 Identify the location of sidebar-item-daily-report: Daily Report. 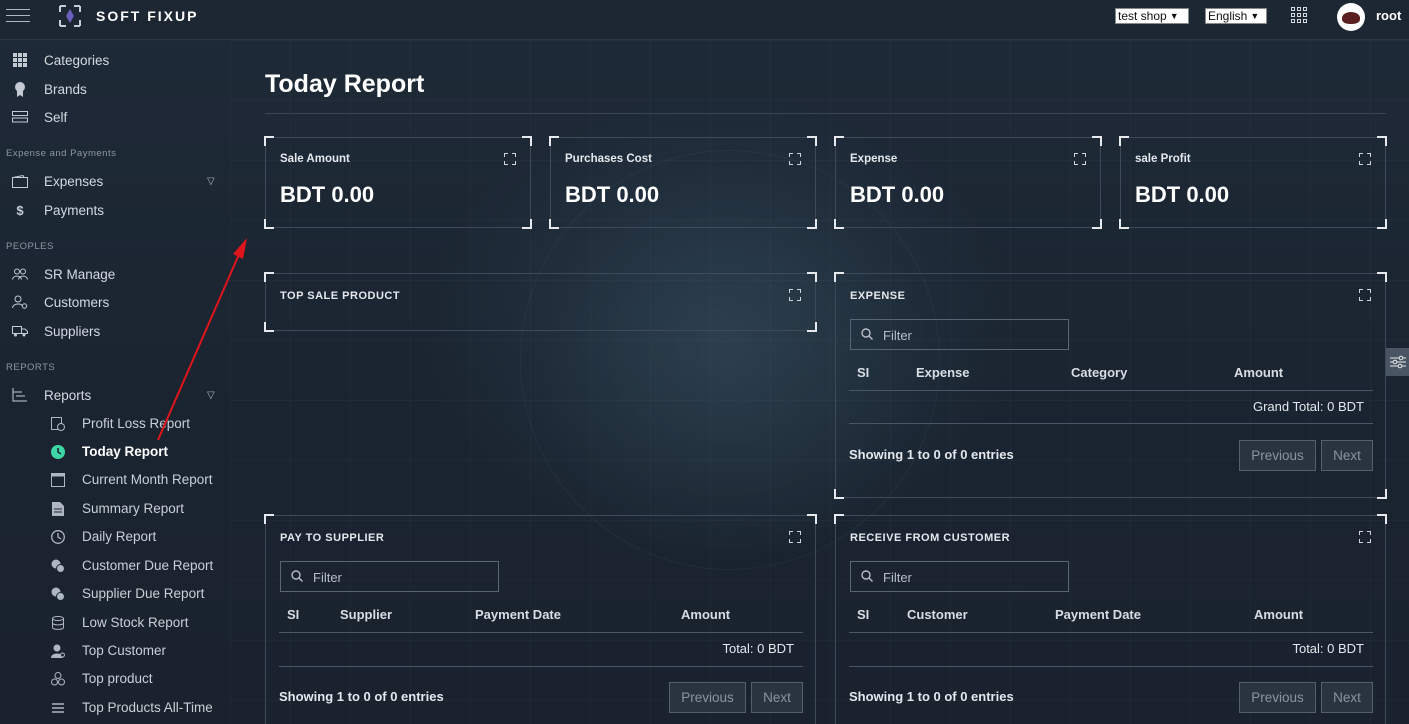
(115, 537).